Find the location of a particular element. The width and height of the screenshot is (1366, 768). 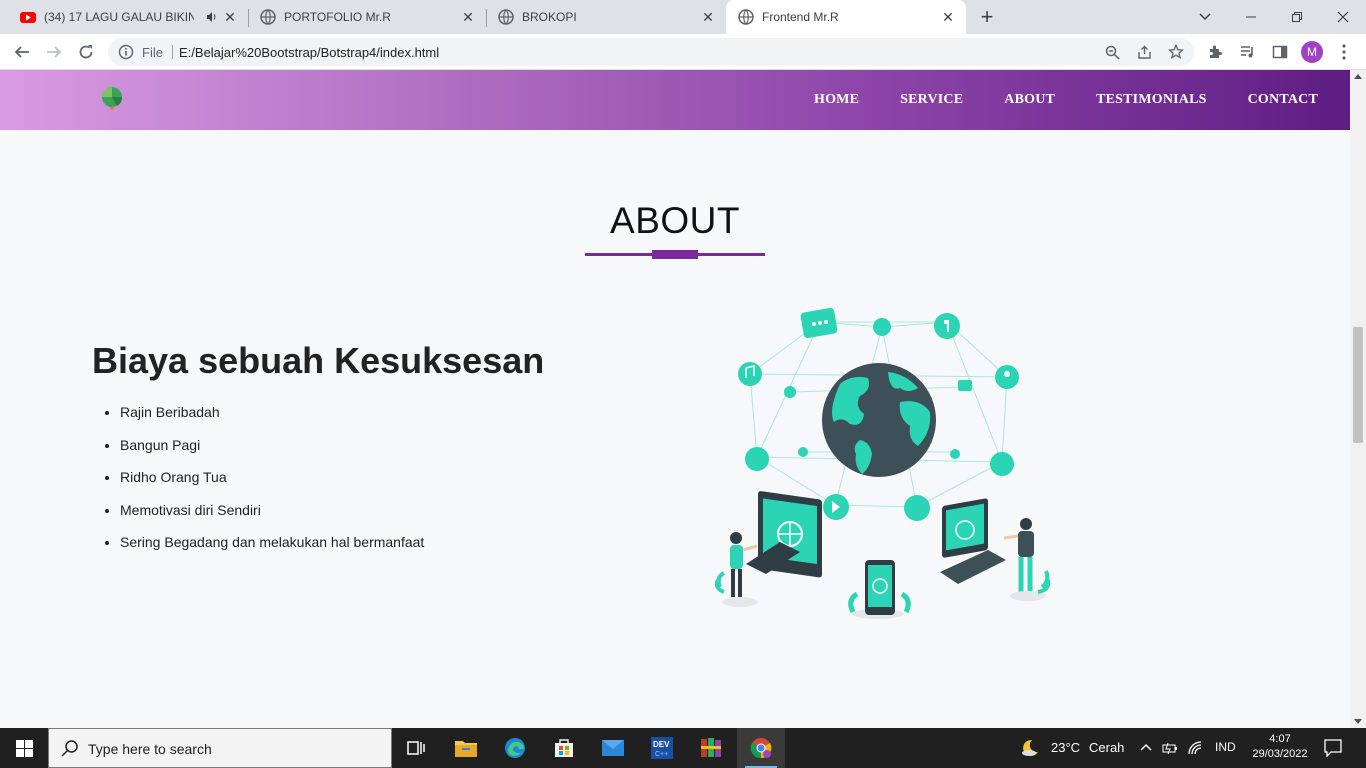

edge-icon is located at coordinates (515, 748).